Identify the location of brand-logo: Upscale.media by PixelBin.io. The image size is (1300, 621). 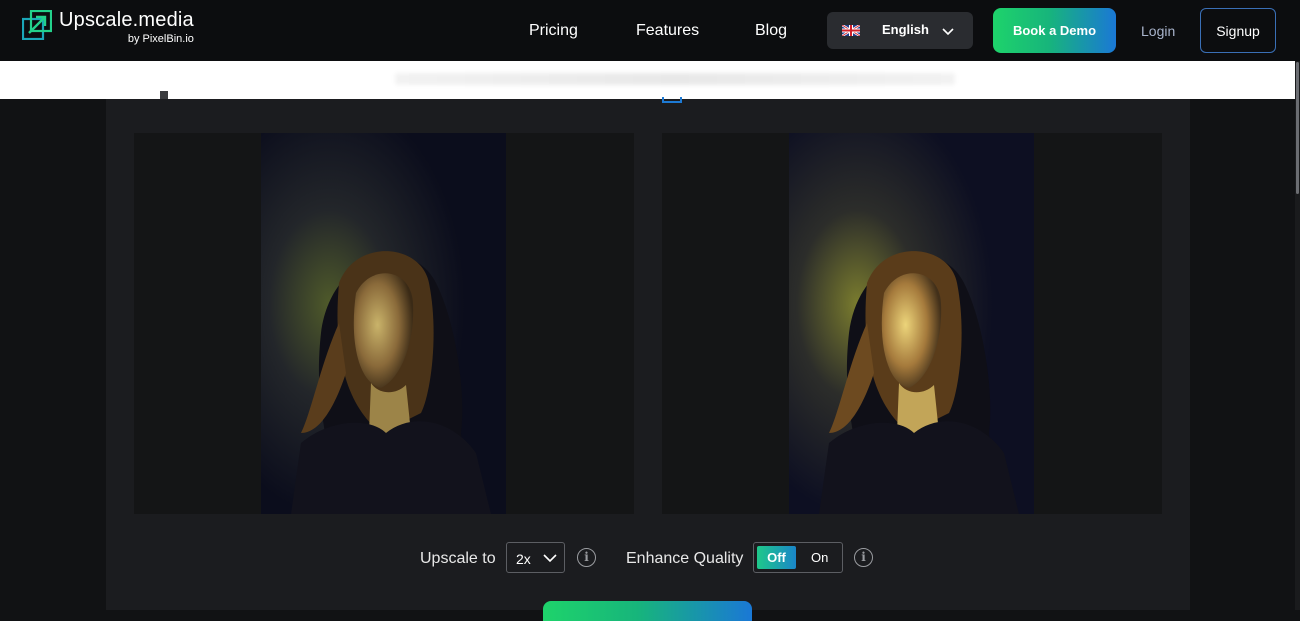
(108, 26).